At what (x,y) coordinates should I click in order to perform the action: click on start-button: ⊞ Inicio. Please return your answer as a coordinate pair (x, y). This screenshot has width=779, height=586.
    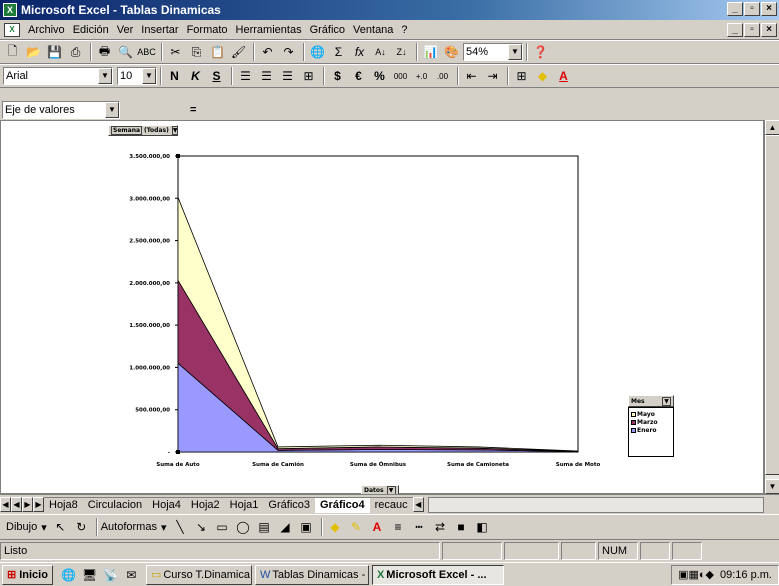
    Looking at the image, I should click on (27, 574).